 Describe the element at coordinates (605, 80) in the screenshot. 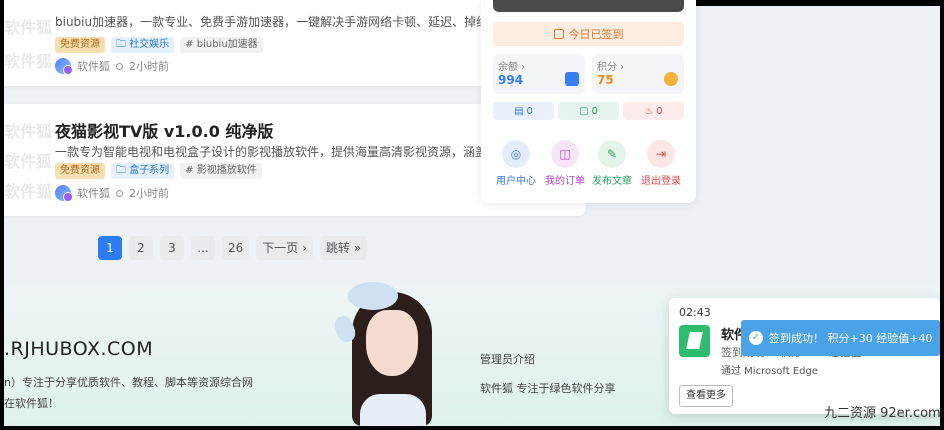

I see `points-value: 75` at that location.